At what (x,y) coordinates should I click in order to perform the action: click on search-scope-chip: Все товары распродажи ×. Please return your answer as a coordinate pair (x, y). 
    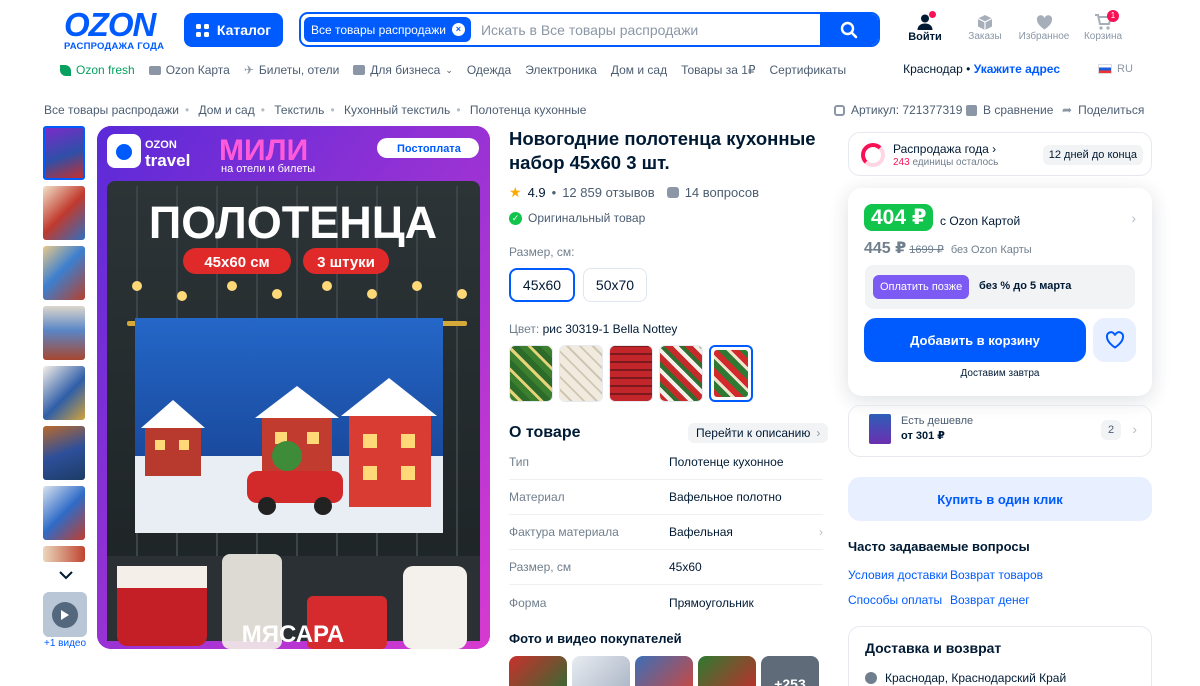
    Looking at the image, I should click on (387, 29).